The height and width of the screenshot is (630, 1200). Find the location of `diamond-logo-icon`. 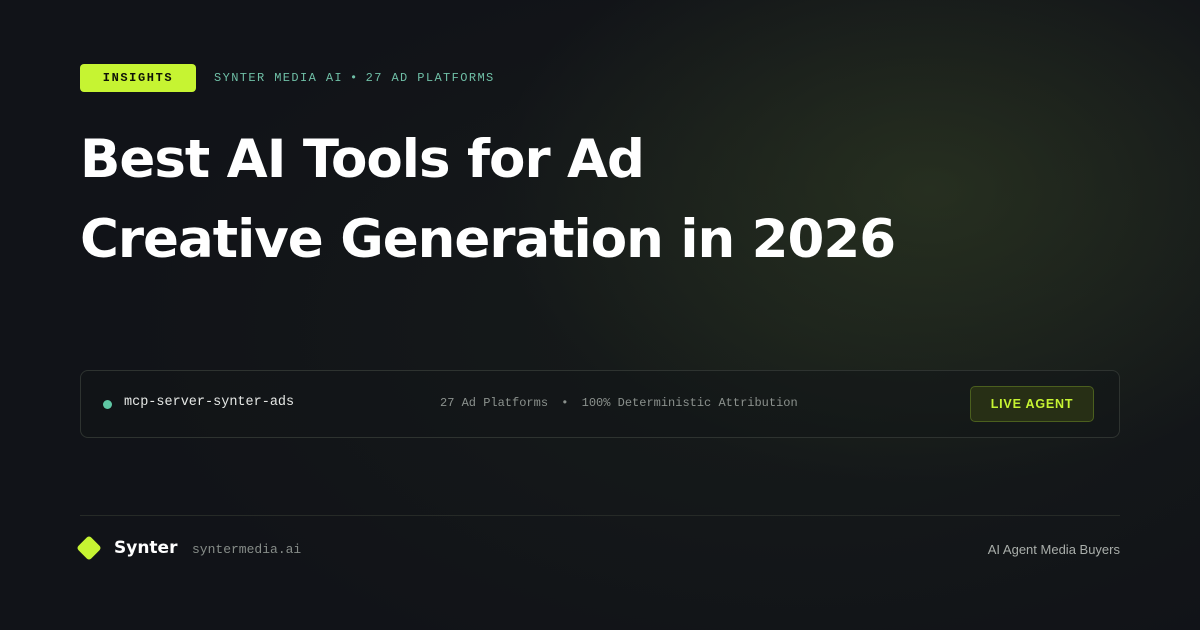

diamond-logo-icon is located at coordinates (89, 548).